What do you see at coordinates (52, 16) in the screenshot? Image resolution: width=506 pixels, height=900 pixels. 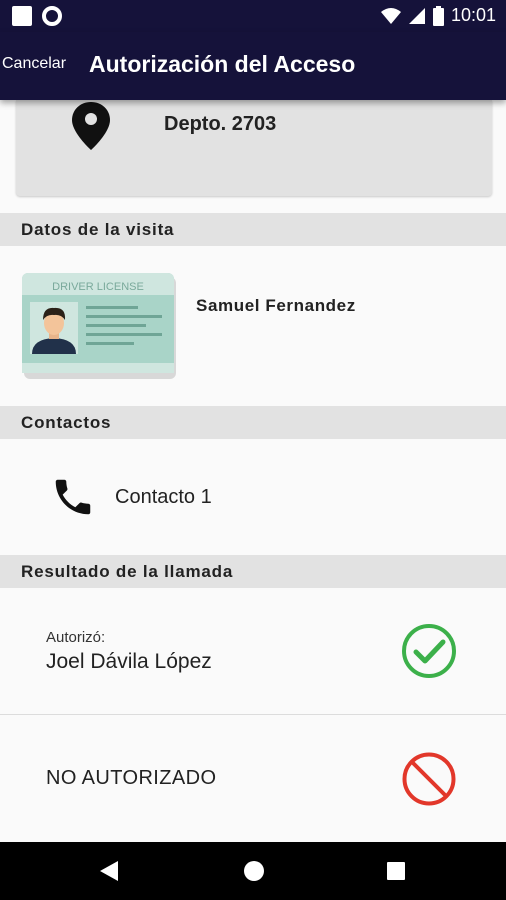 I see `notification-circle-icon` at bounding box center [52, 16].